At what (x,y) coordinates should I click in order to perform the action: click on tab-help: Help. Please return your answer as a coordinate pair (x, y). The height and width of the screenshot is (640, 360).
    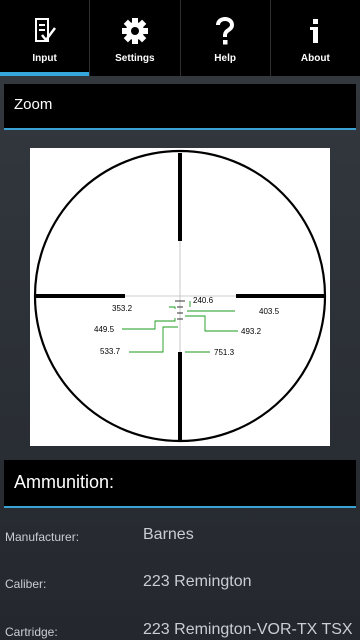
    Looking at the image, I should click on (226, 38).